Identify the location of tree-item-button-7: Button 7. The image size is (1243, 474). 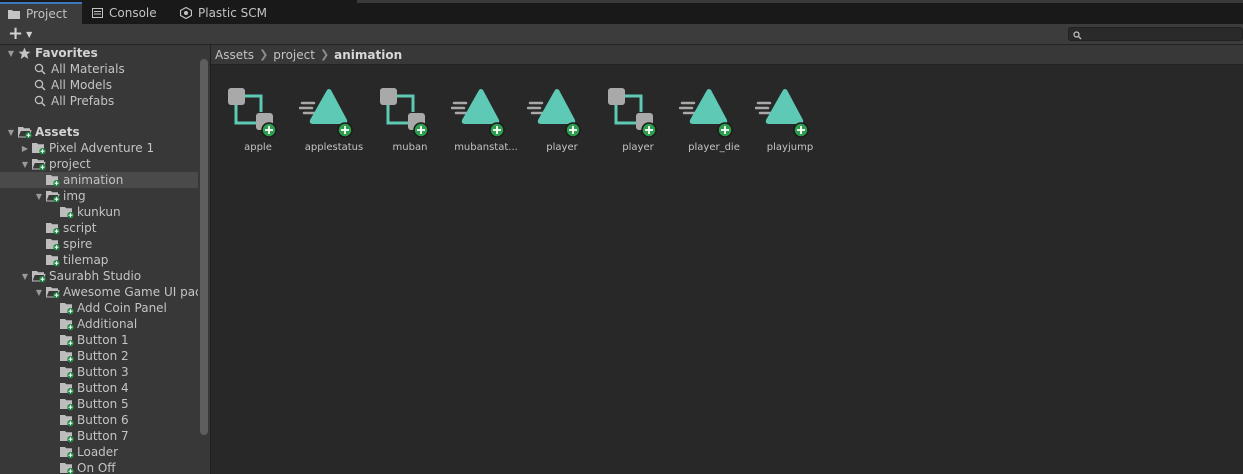
(105, 436).